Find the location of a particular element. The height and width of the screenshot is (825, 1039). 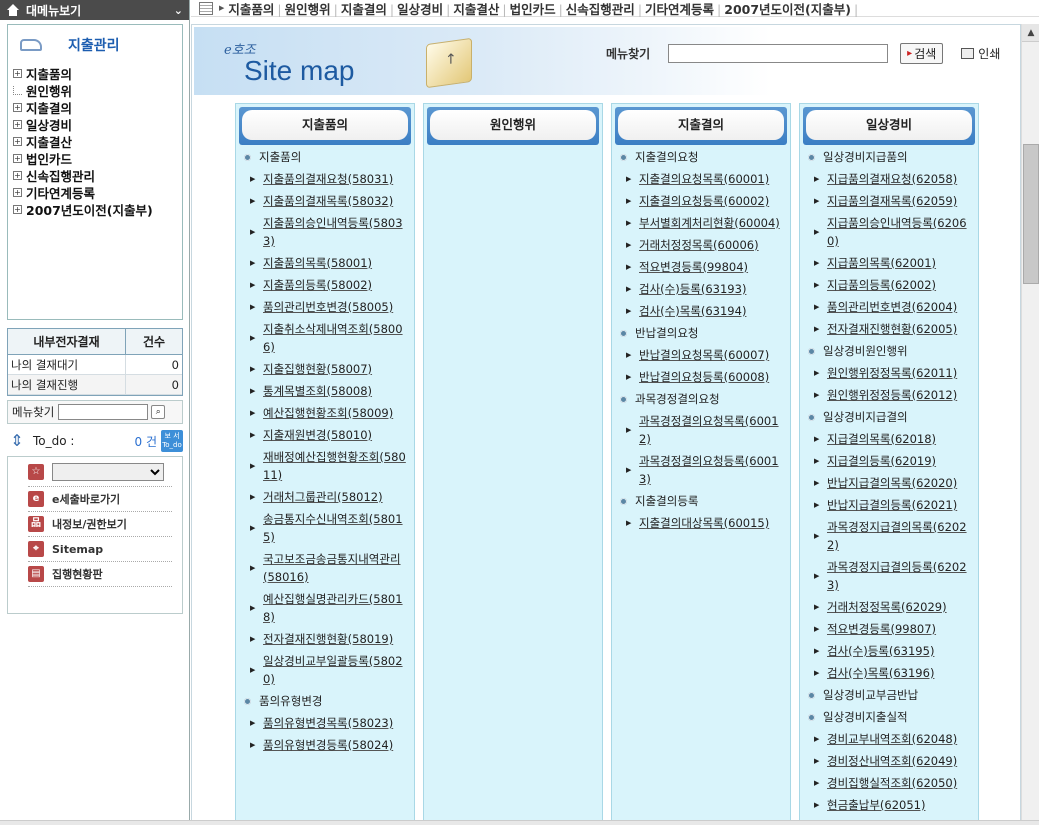

sitemap-link: ▶ 과목경정결의요청등록(60013) is located at coordinates (701, 470).